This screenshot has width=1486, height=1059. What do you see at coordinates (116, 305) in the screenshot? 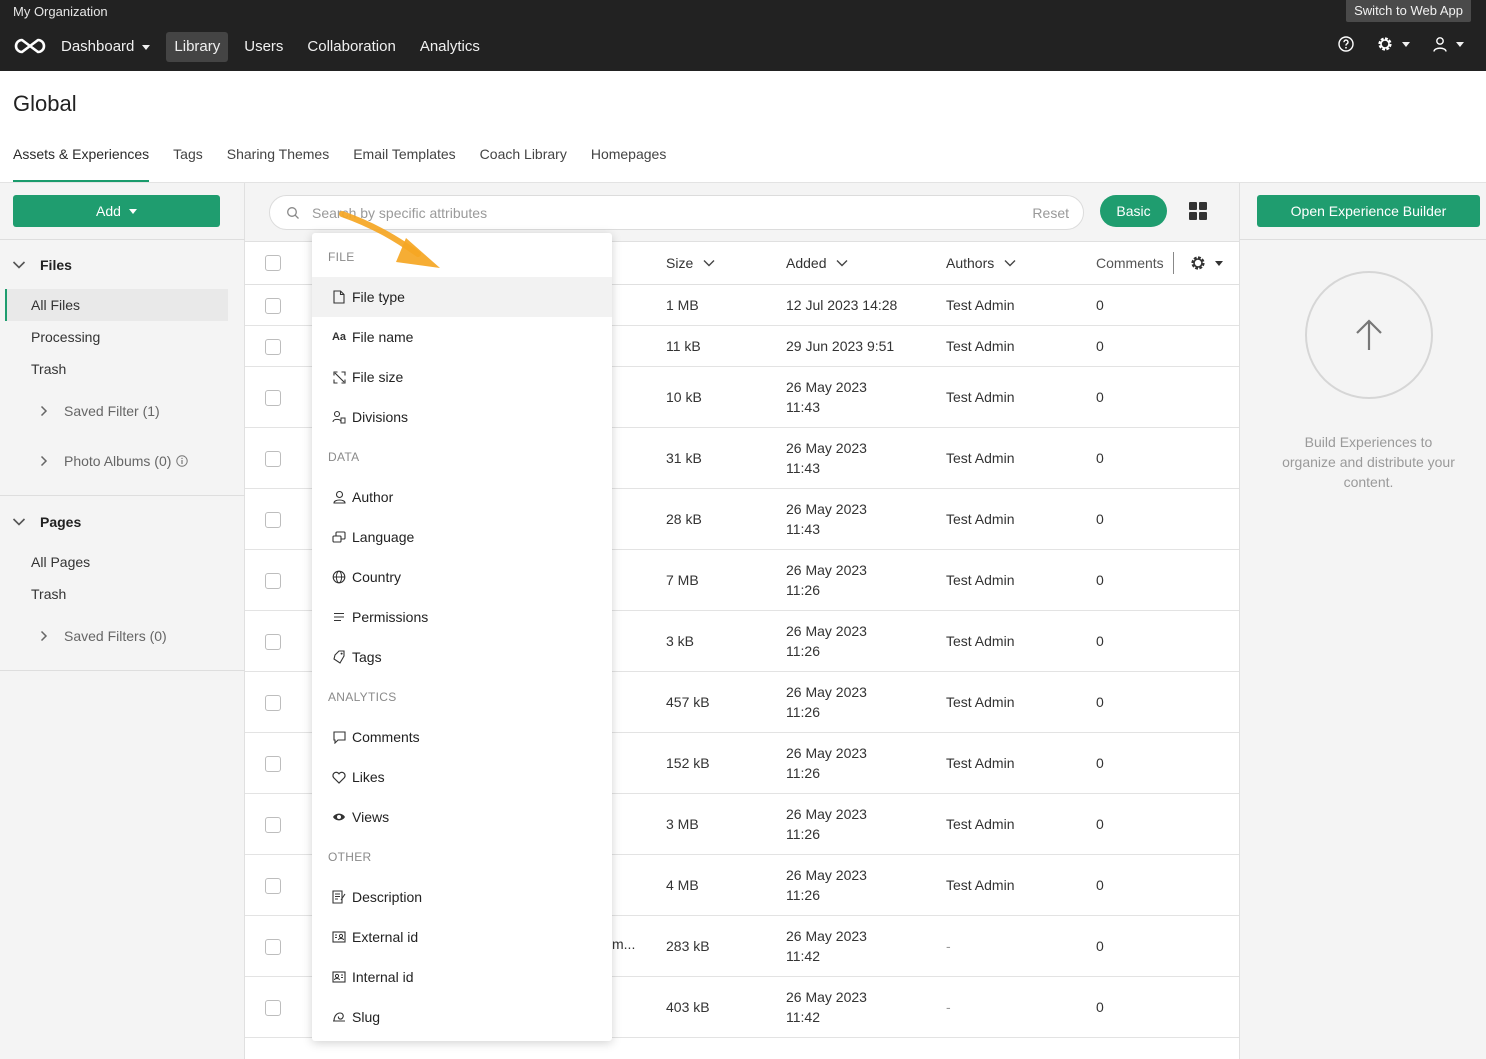
I see `sidebar-item-all-files: All Files` at bounding box center [116, 305].